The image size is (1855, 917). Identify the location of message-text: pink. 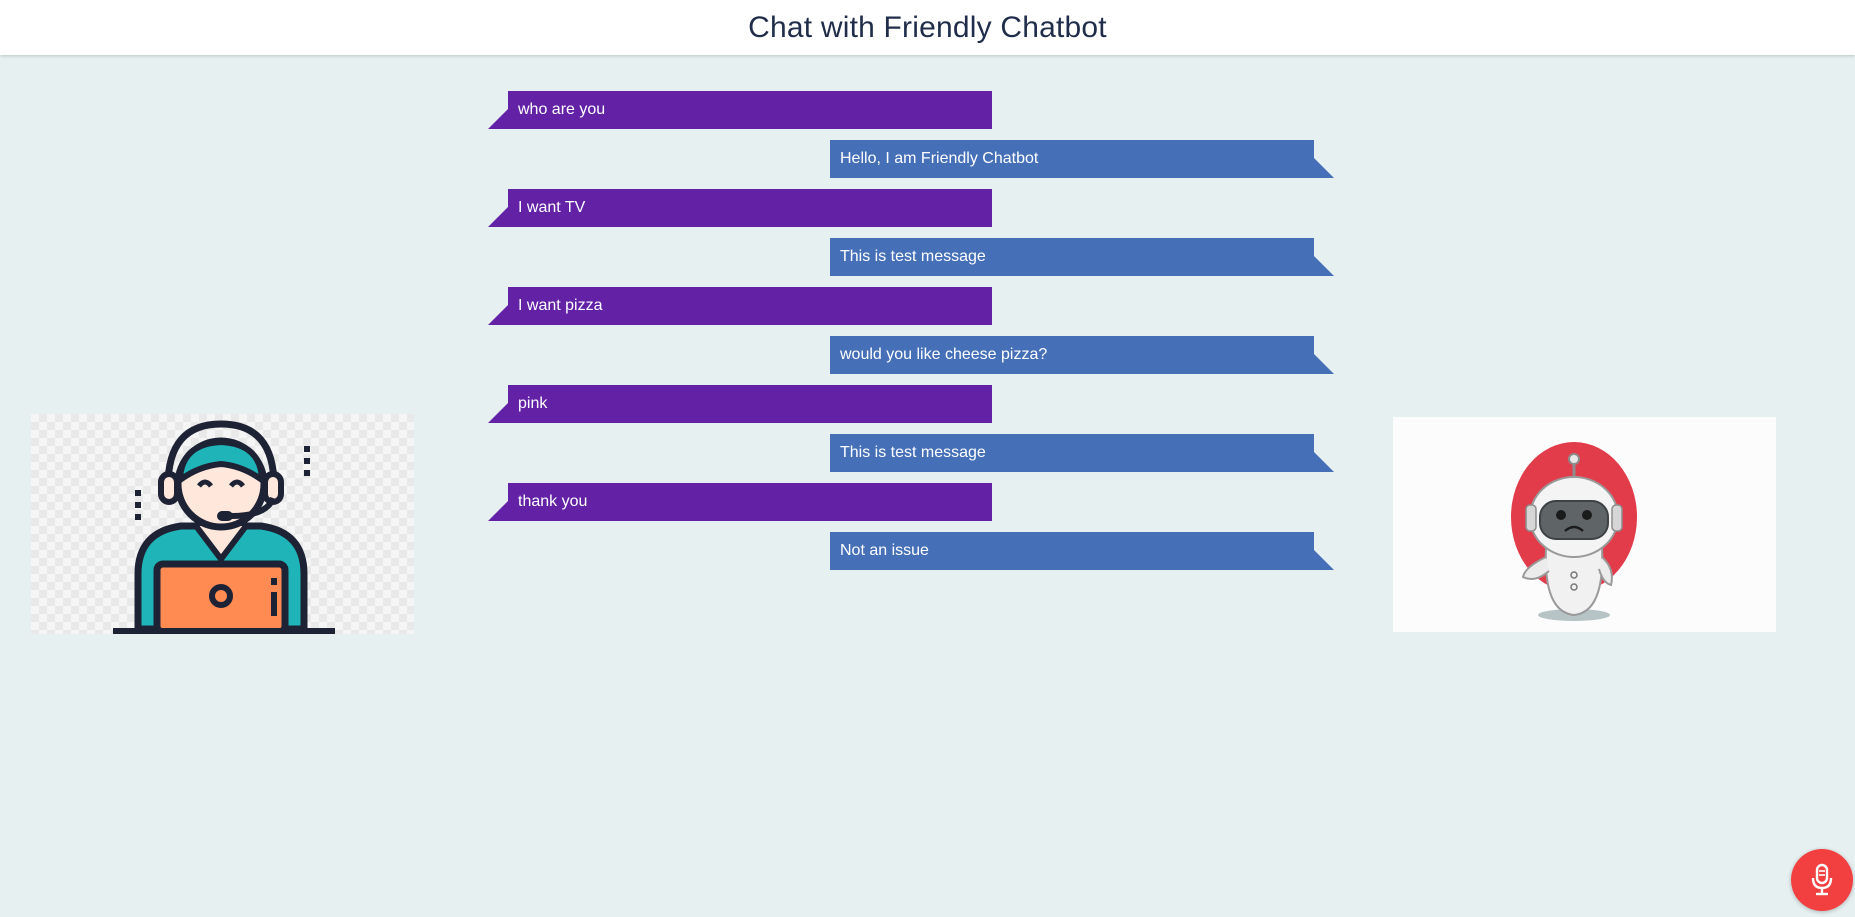
(533, 403).